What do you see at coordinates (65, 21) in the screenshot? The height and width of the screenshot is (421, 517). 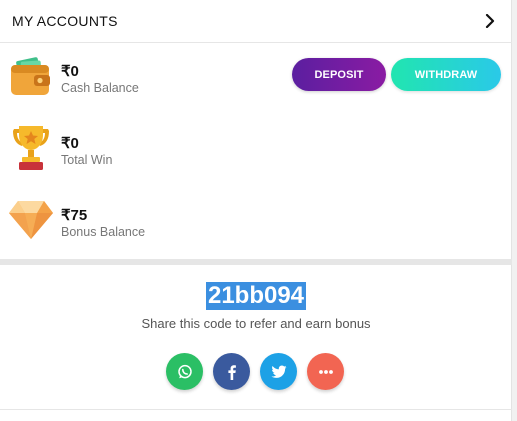 I see `my-accounts-title: MY ACCOUNTS` at bounding box center [65, 21].